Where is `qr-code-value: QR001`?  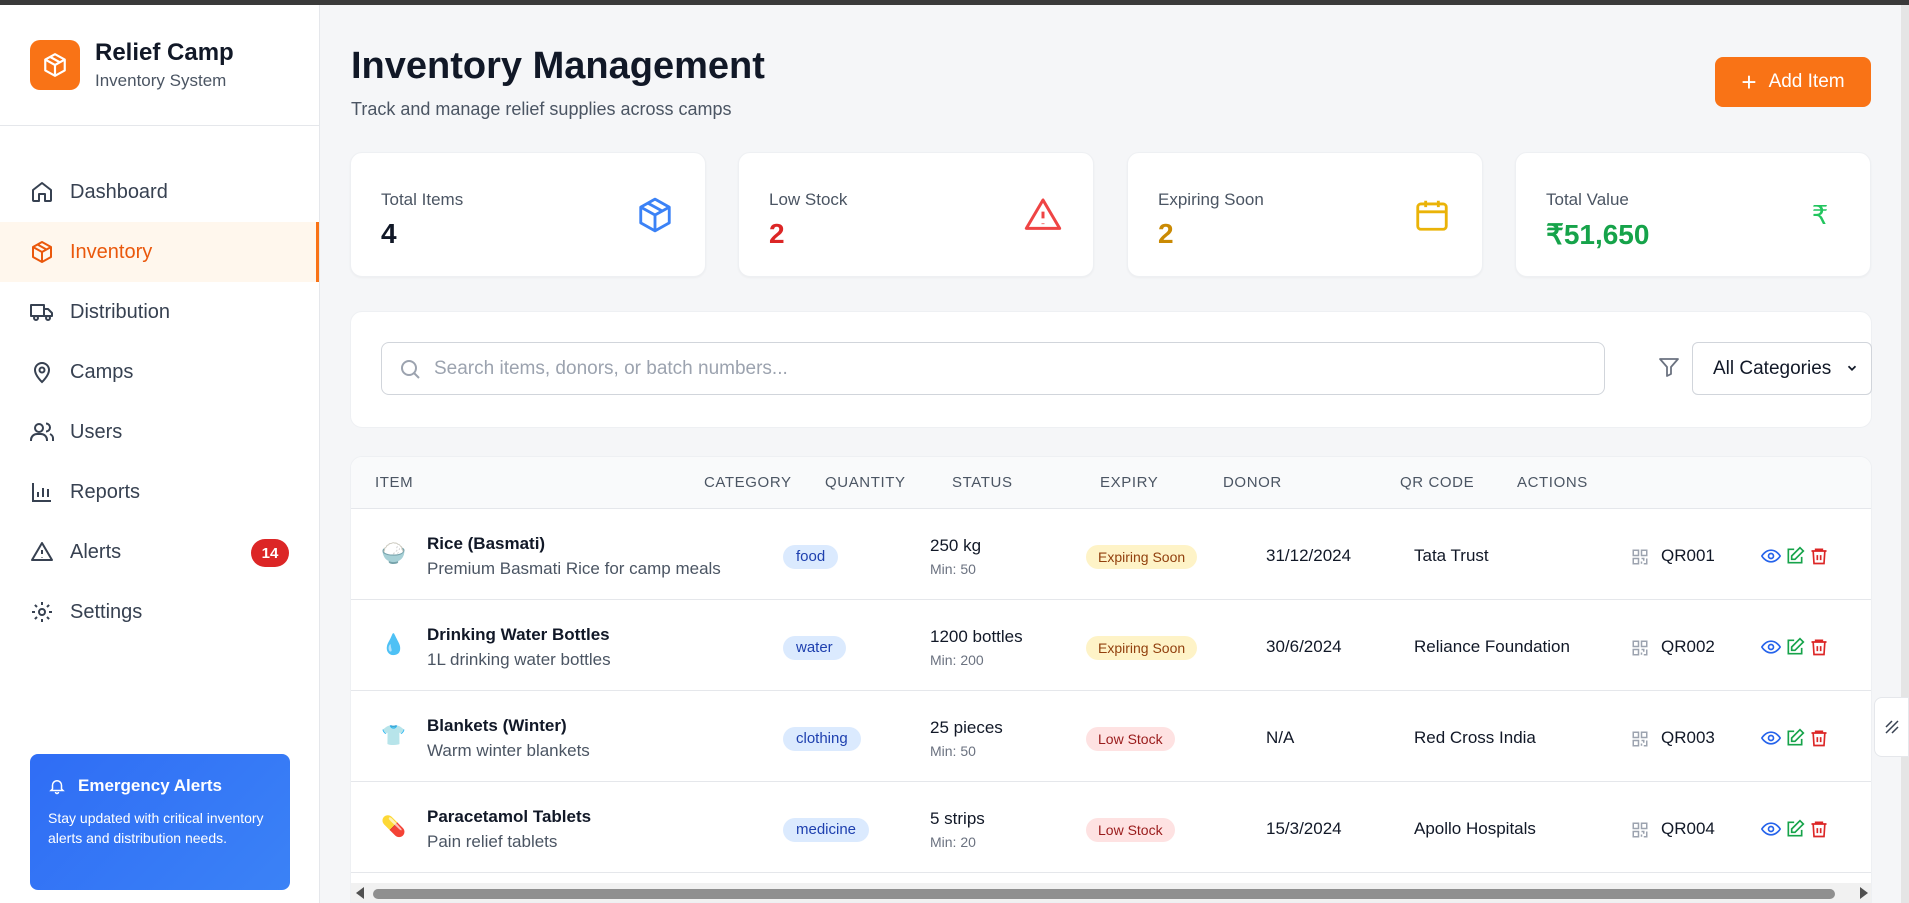
qr-code-value: QR001 is located at coordinates (1688, 555).